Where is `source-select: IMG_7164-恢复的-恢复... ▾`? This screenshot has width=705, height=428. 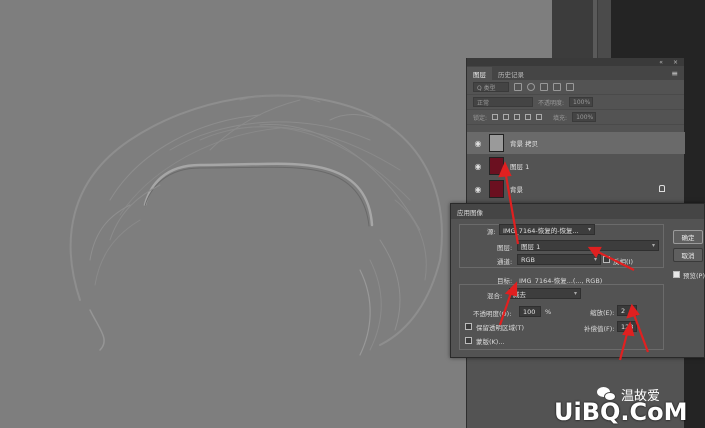 source-select: IMG_7164-恢复的-恢复... ▾ is located at coordinates (547, 229).